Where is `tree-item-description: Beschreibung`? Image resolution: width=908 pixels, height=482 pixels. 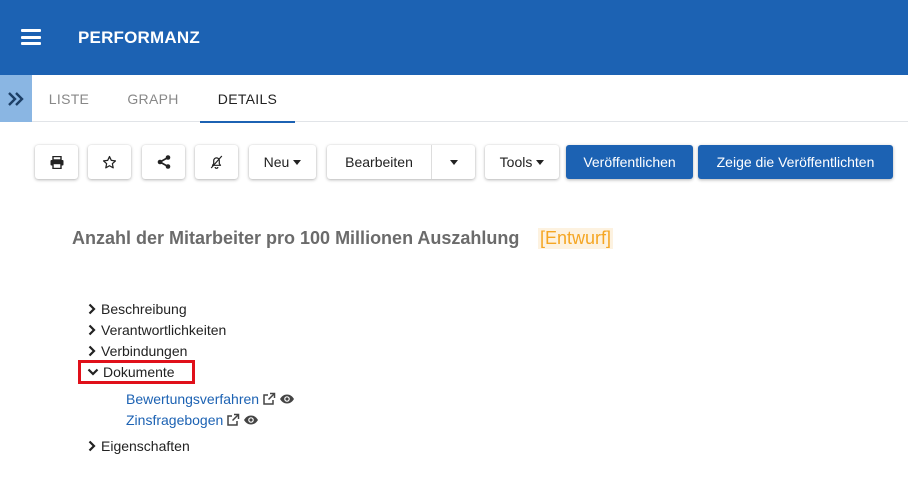
tree-item-description: Beschreibung is located at coordinates (136, 309).